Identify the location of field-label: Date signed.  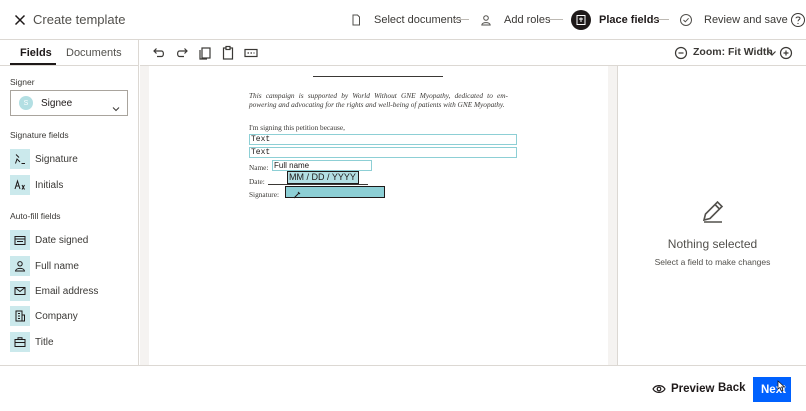
(62, 240).